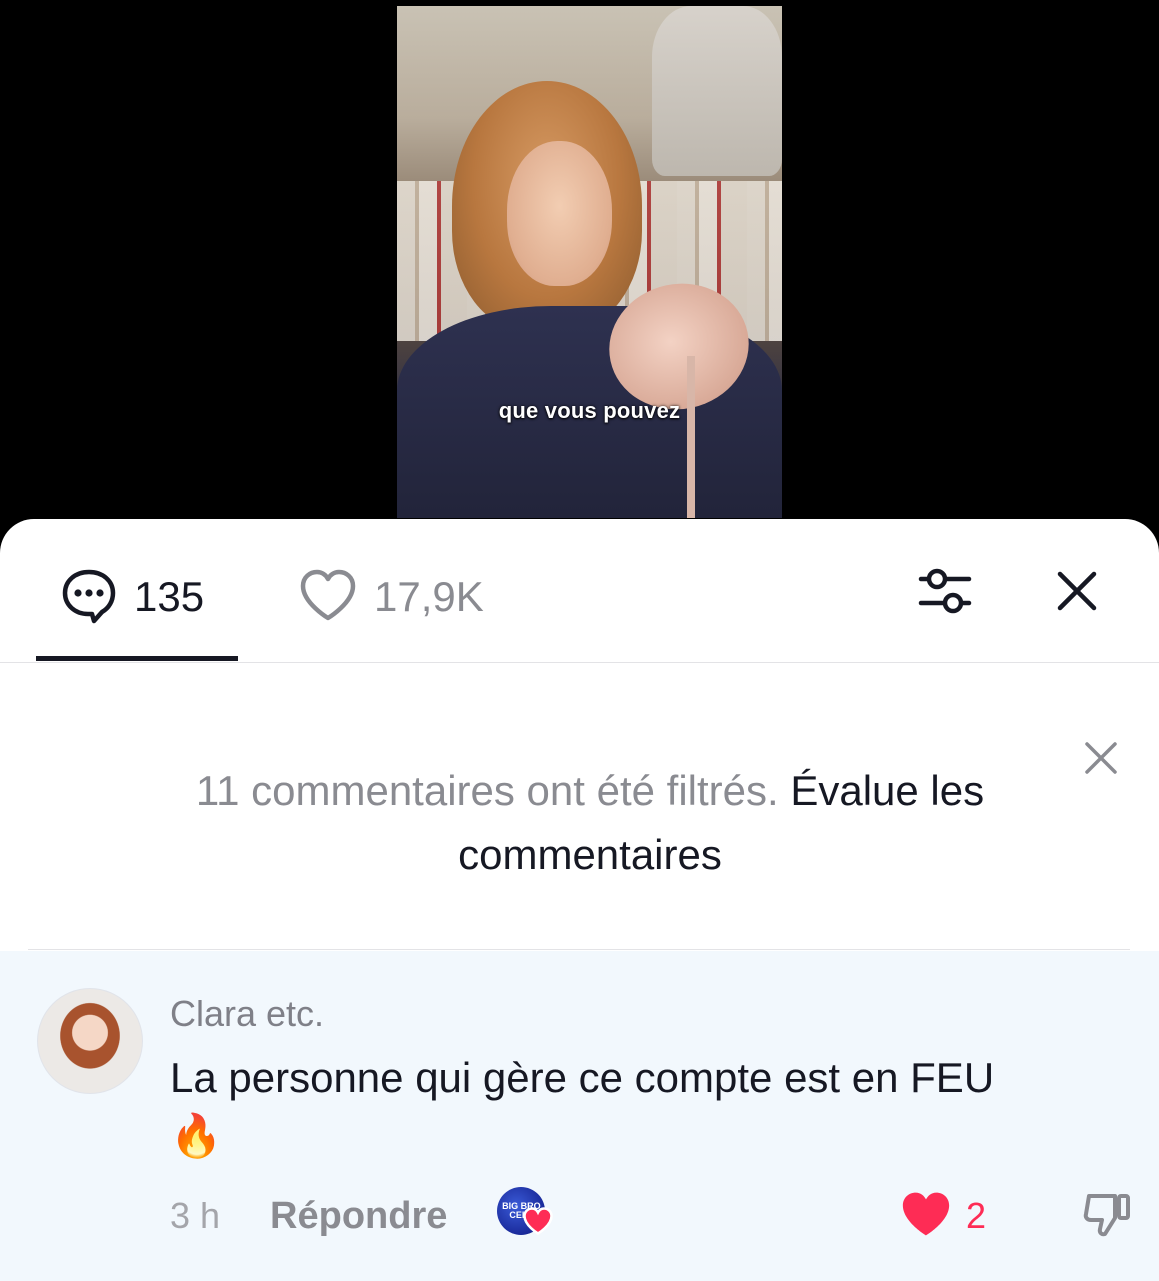 The width and height of the screenshot is (1159, 1281). What do you see at coordinates (538, 1223) in the screenshot?
I see `heart-icon` at bounding box center [538, 1223].